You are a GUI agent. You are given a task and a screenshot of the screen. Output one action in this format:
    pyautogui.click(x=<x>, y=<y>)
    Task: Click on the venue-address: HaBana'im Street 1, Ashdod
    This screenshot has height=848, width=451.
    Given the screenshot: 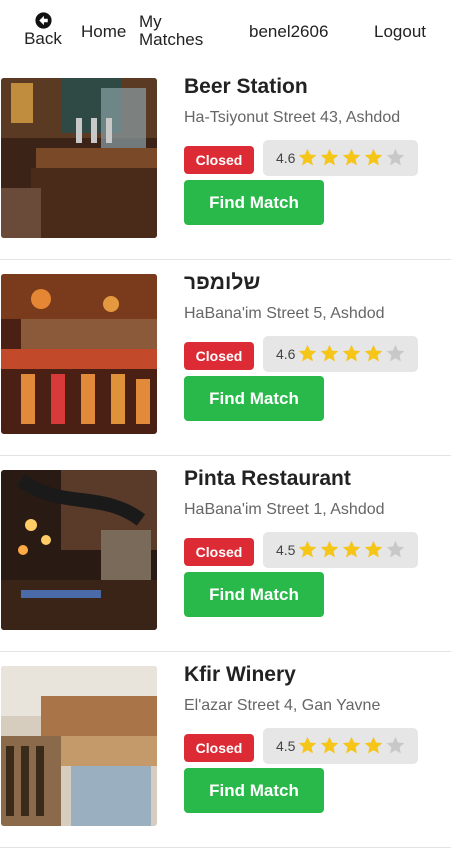 What is the action you would take?
    pyautogui.click(x=284, y=509)
    